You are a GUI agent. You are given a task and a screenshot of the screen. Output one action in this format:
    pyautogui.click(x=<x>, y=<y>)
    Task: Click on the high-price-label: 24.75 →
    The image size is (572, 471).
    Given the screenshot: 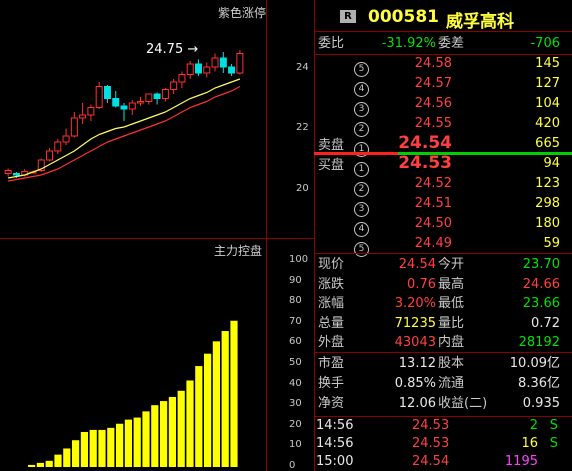 What is the action you would take?
    pyautogui.click(x=172, y=49)
    